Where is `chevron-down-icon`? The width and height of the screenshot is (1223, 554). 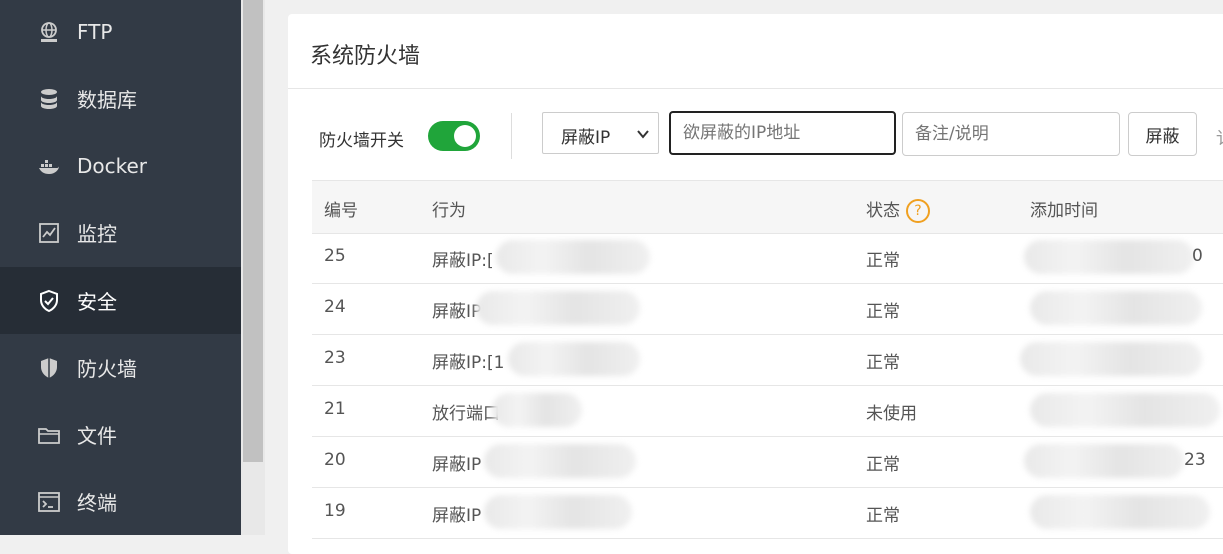
chevron-down-icon is located at coordinates (643, 136).